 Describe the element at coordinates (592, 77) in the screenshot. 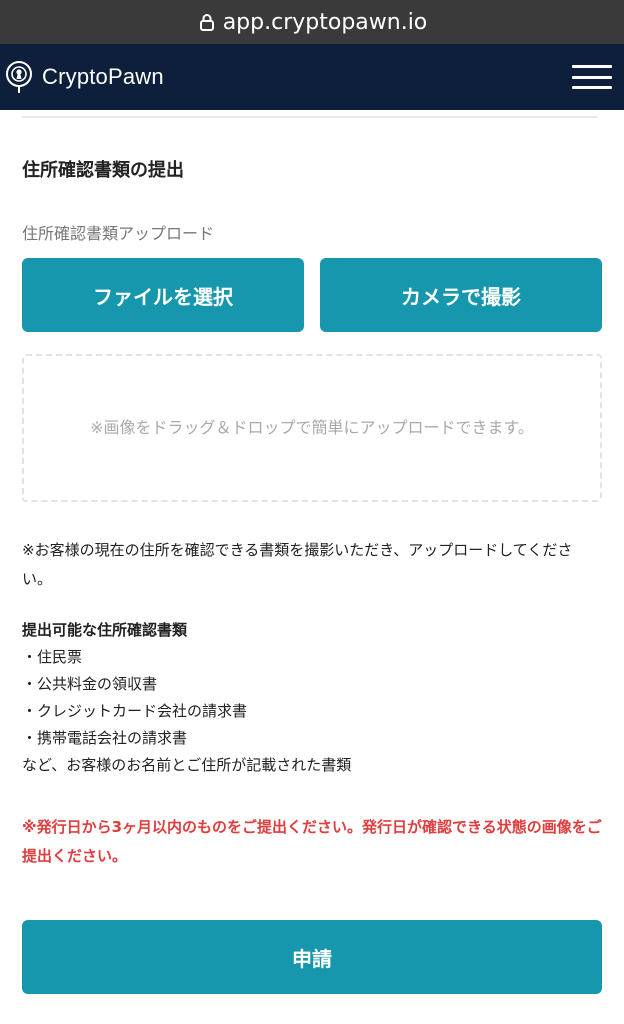

I see `hamburger-menu-icon` at that location.